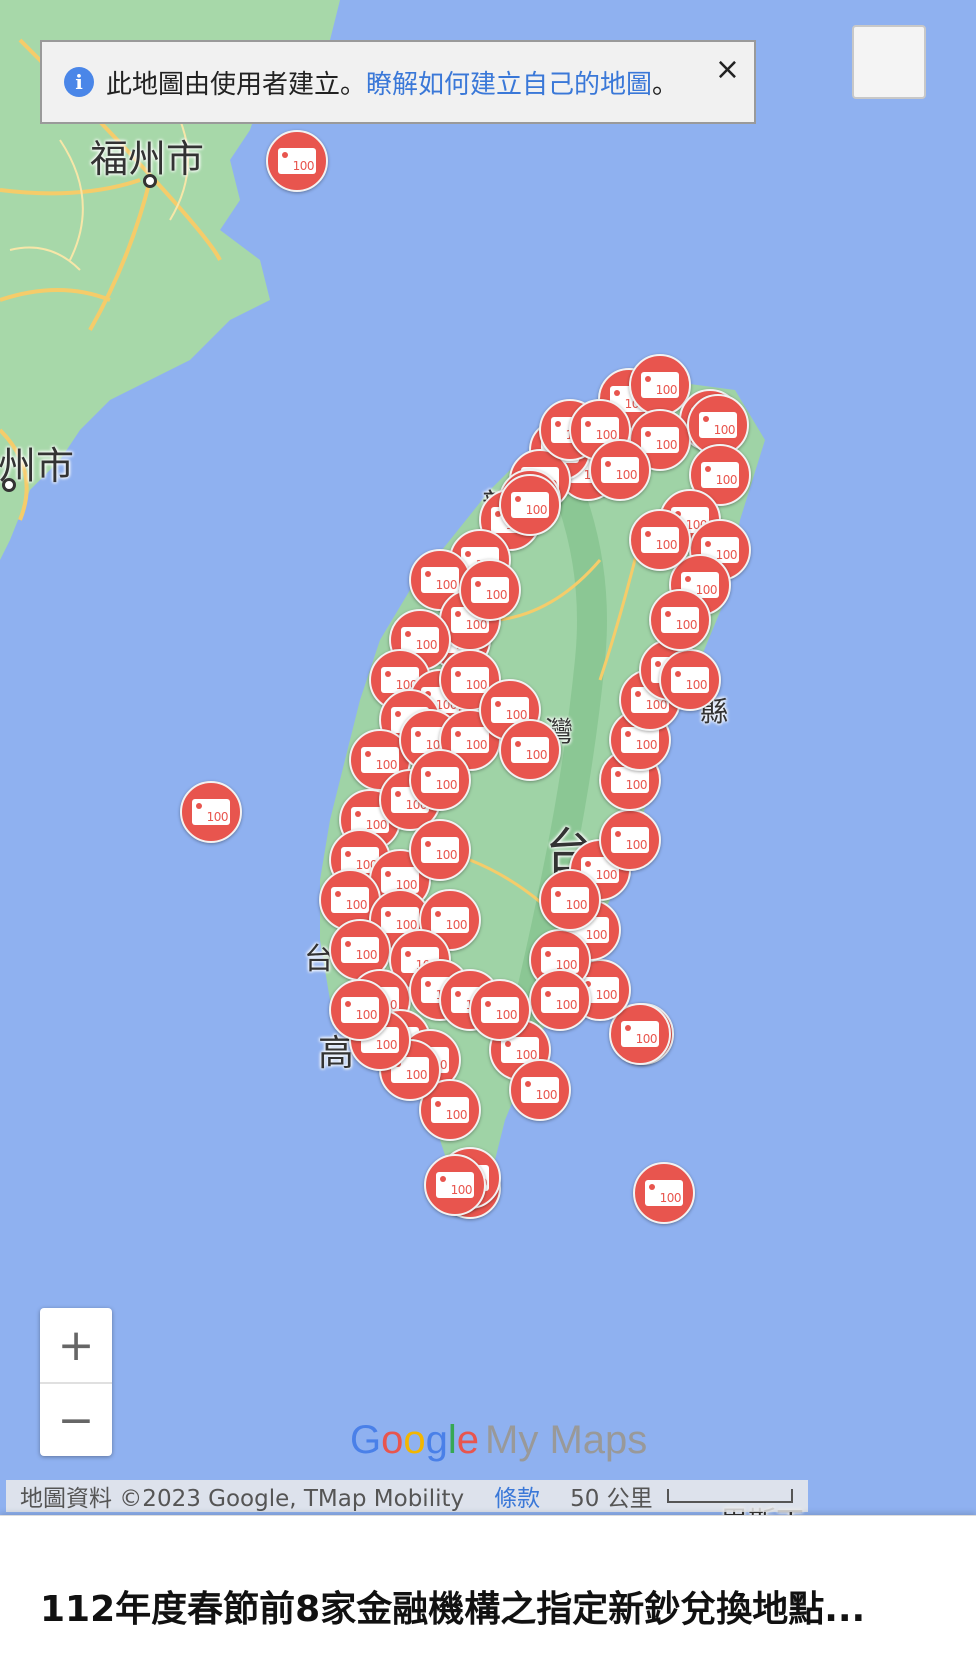 This screenshot has height=1678, width=976. What do you see at coordinates (727, 69) in the screenshot?
I see `close-icon: ×` at bounding box center [727, 69].